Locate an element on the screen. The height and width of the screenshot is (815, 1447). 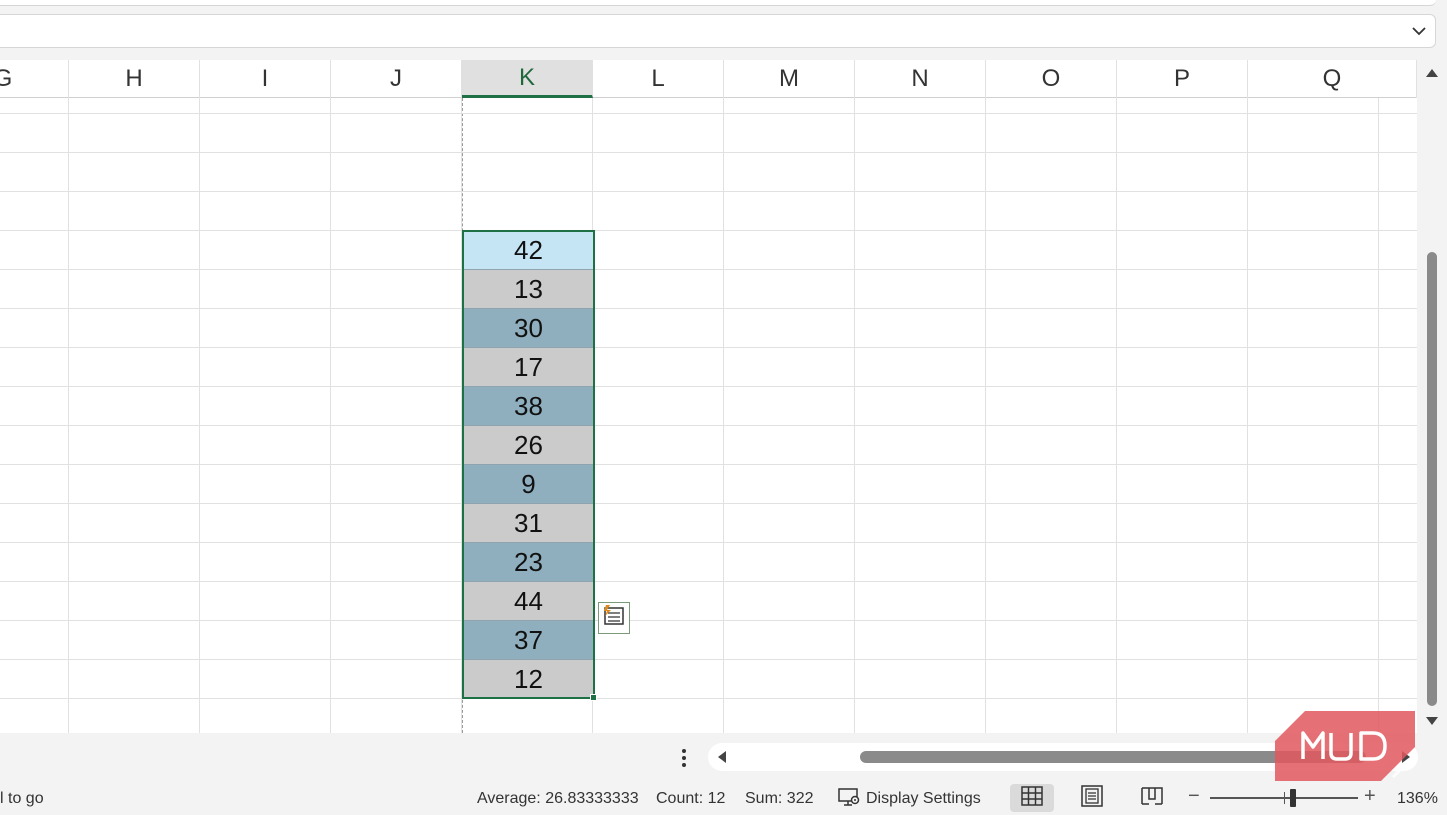
scroll-left-icon is located at coordinates (722, 757).